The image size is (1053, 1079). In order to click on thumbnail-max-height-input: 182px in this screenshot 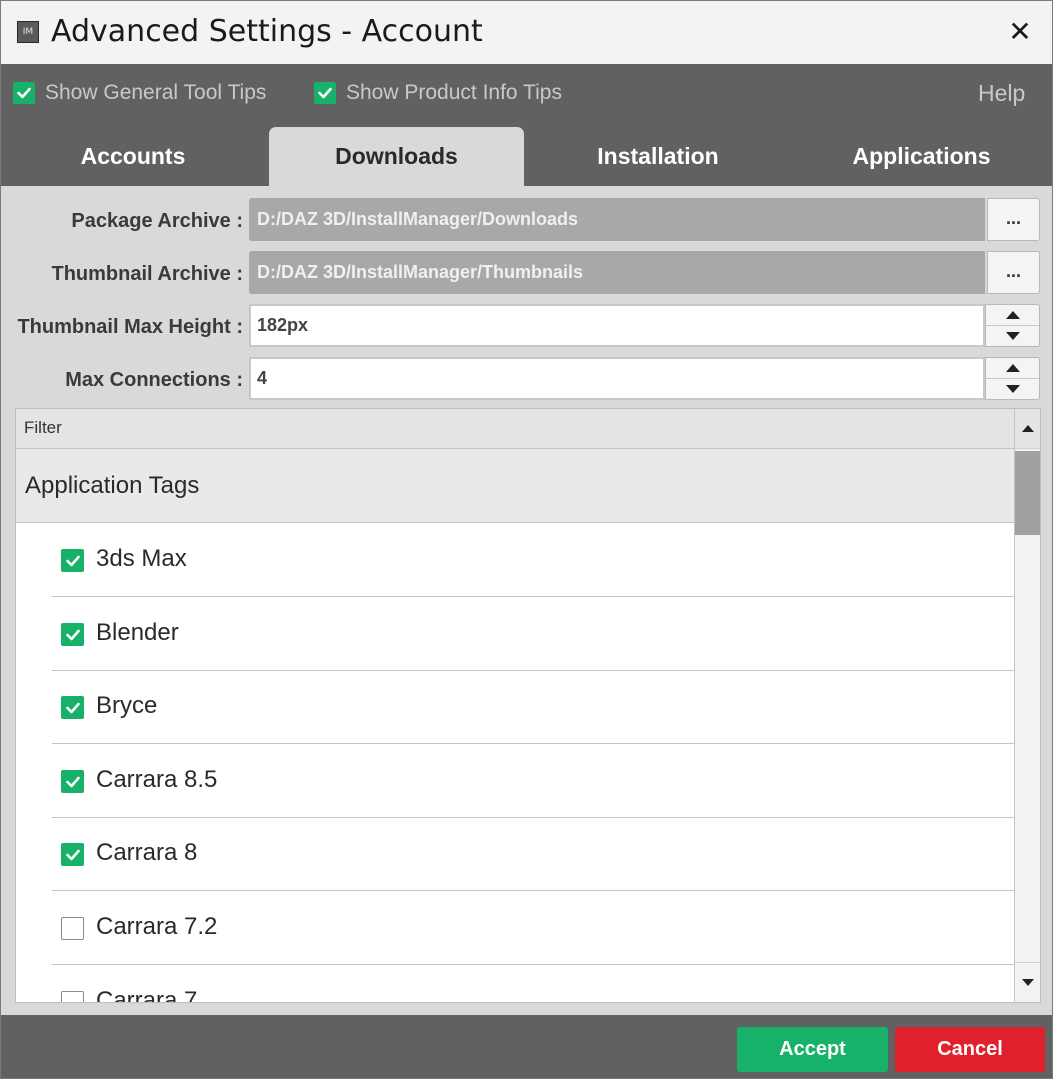, I will do `click(617, 325)`.